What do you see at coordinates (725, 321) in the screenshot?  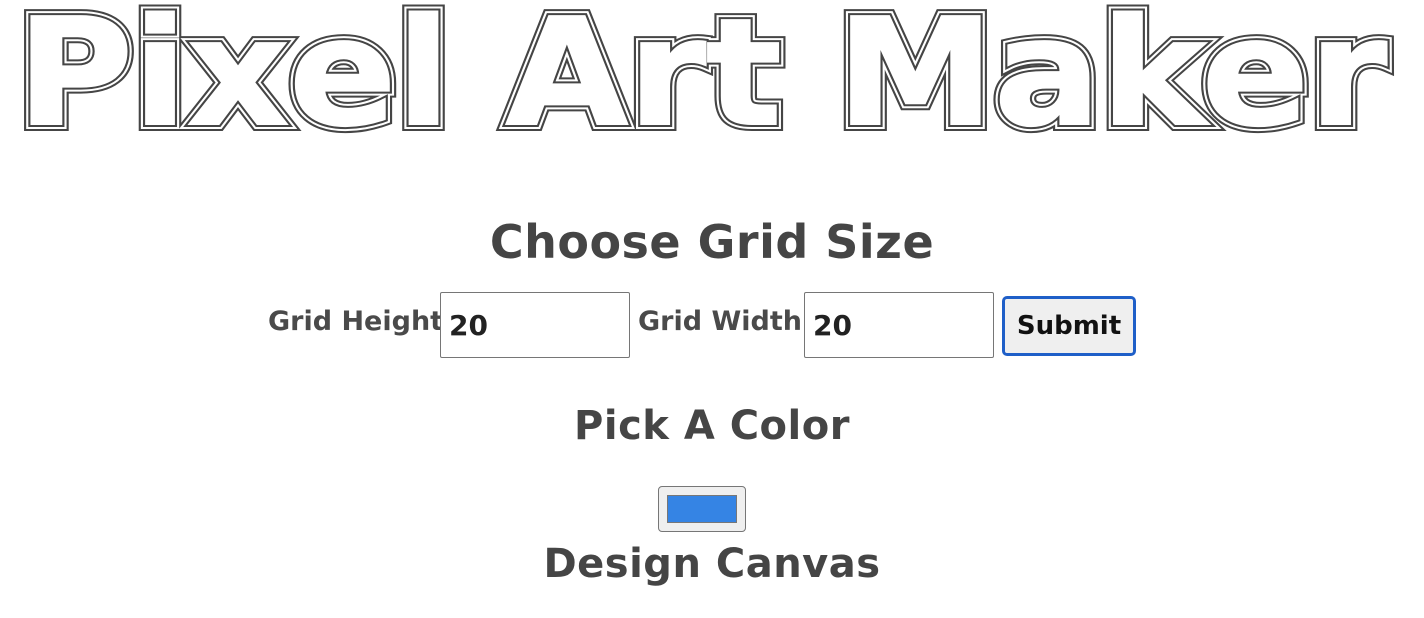 I see `grid-width-label: Grid Width:` at bounding box center [725, 321].